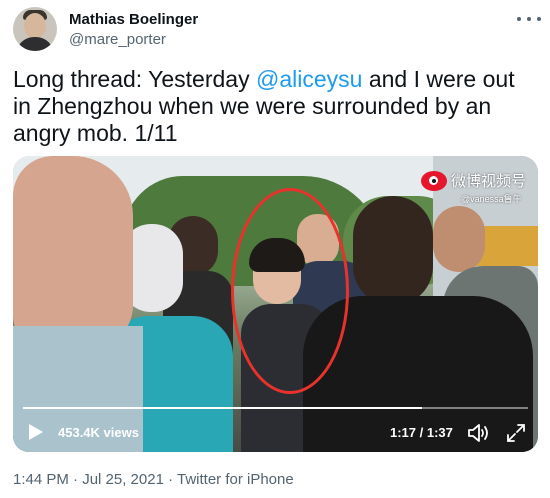 The image size is (550, 498). I want to click on avatar, so click(35, 29).